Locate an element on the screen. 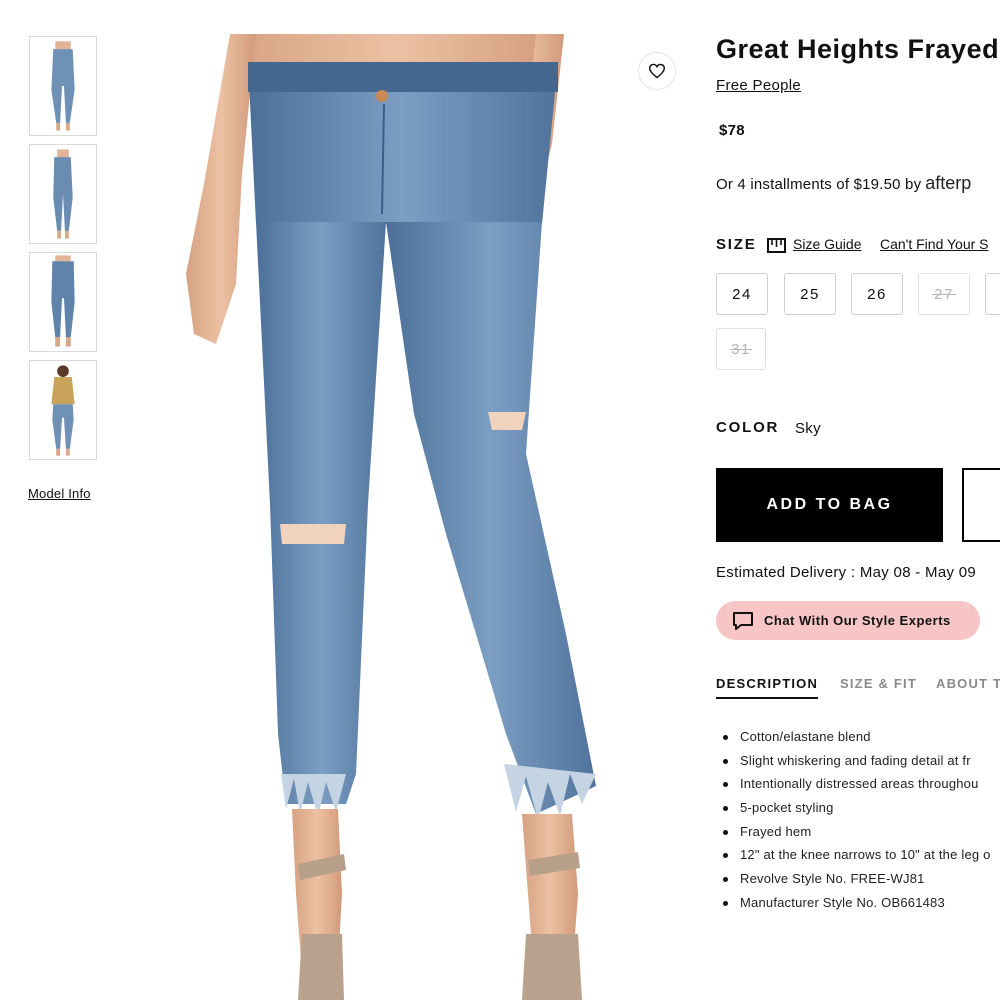  chat-label: Chat With Our Style Experts is located at coordinates (857, 620).